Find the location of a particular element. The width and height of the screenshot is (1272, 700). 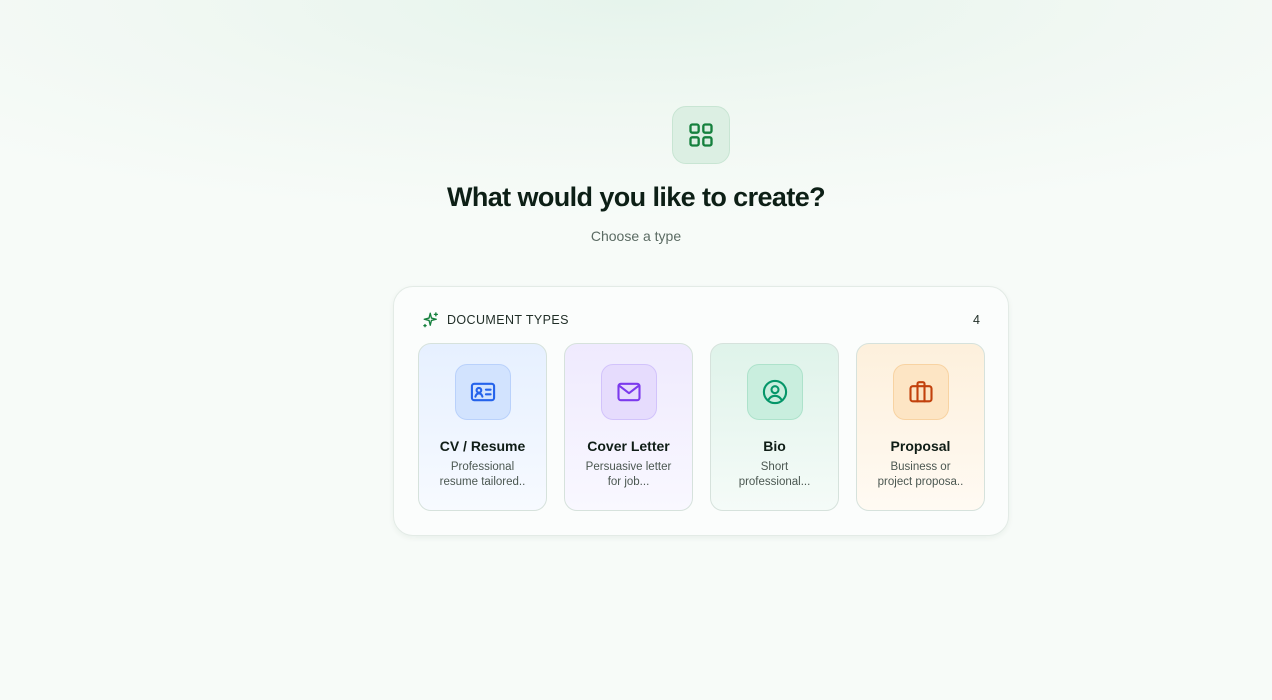

card-title: Proposal is located at coordinates (920, 446).